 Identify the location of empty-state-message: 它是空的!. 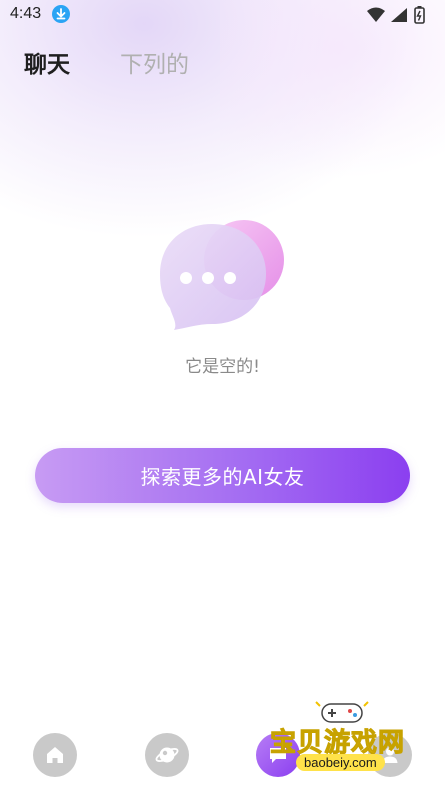
(222, 367).